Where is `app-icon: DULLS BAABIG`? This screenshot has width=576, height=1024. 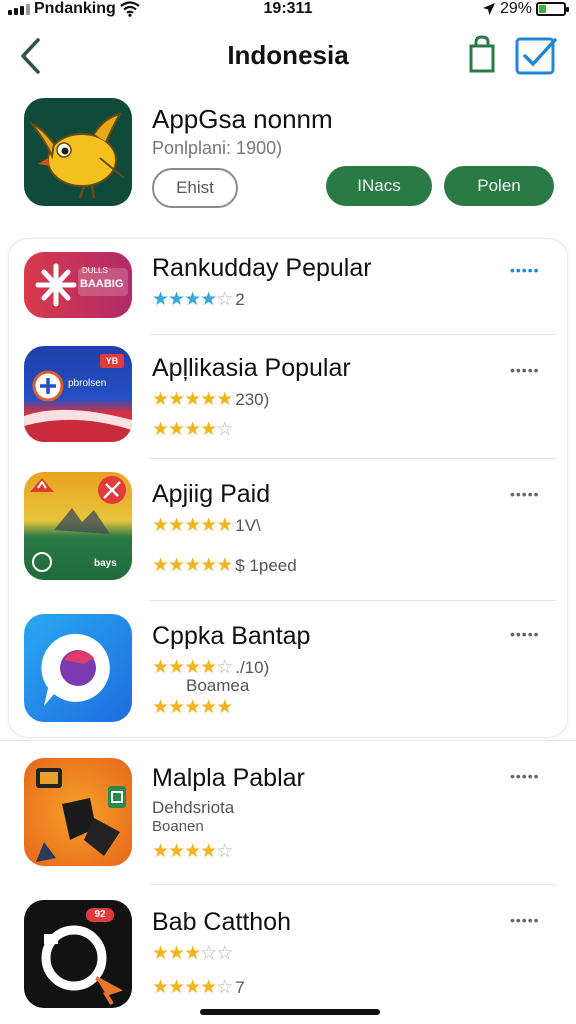 app-icon: DULLS BAABIG is located at coordinates (78, 285).